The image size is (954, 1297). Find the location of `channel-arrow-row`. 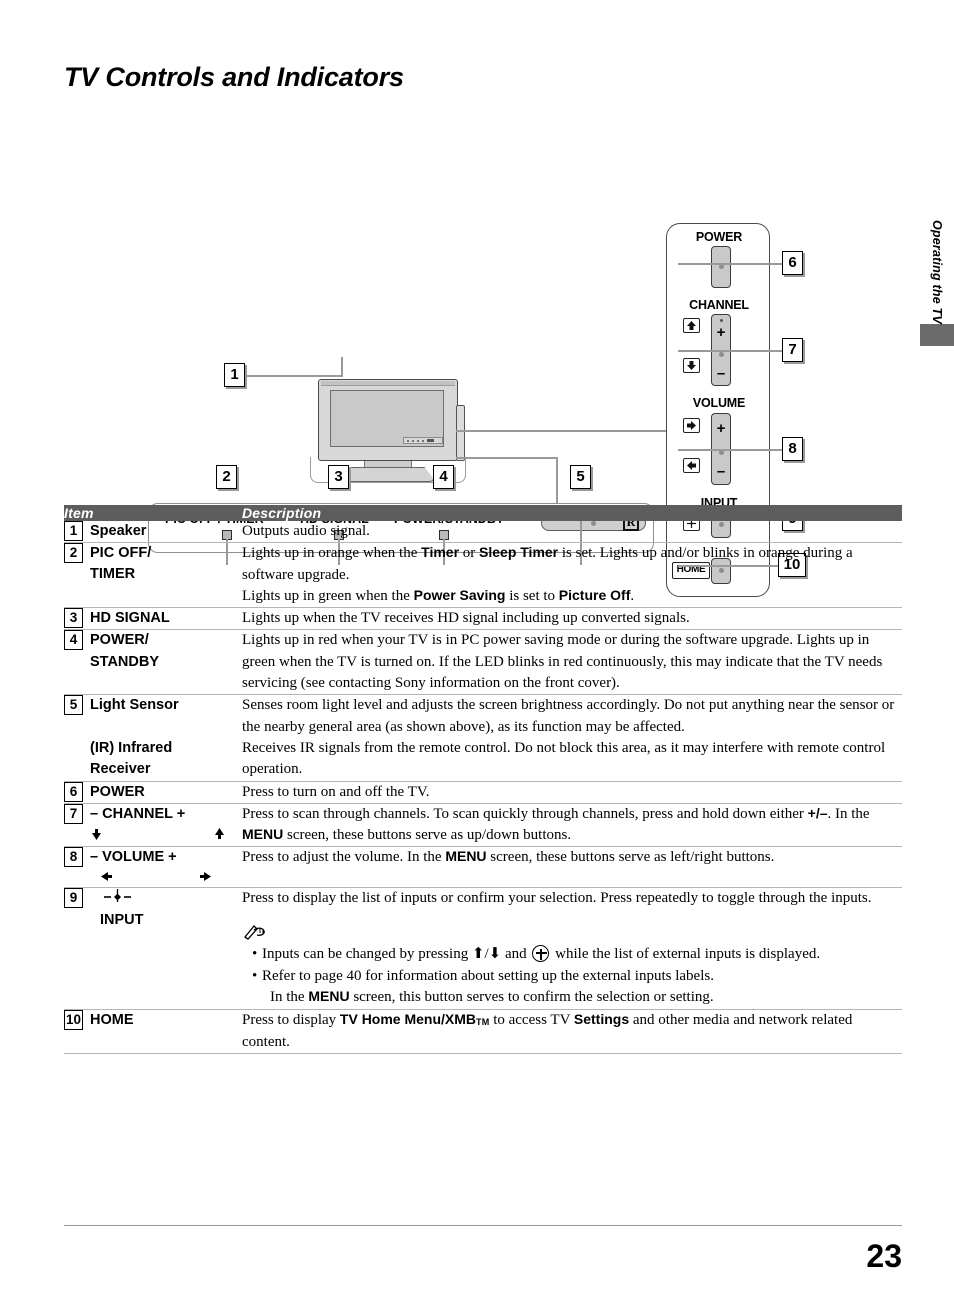

channel-arrow-row is located at coordinates (158, 835).